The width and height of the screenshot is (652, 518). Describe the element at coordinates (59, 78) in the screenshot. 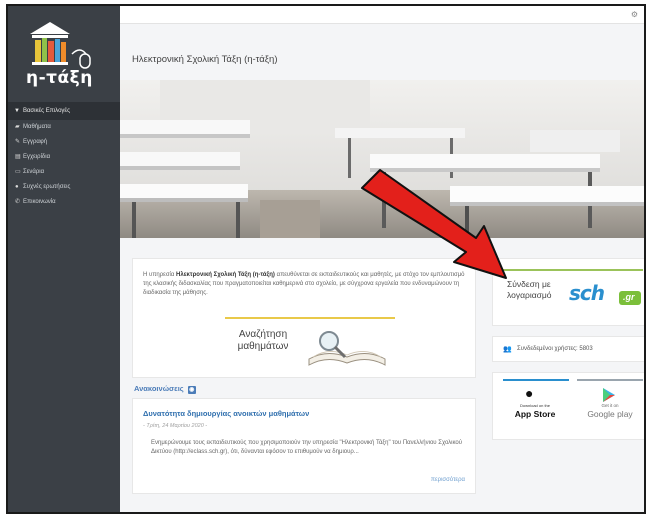

I see `logo-text: η-τάξη` at that location.